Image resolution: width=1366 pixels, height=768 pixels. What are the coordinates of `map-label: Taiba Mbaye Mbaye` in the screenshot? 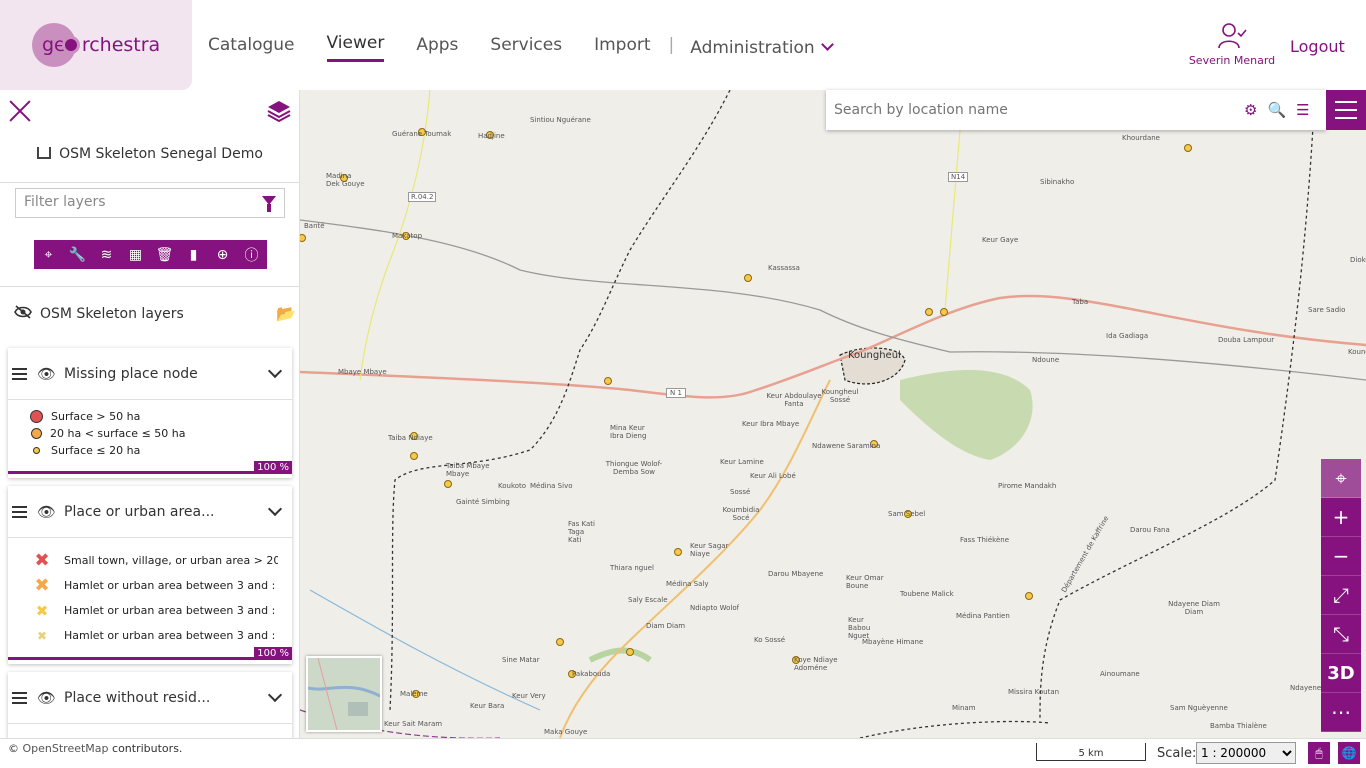 It's located at (468, 470).